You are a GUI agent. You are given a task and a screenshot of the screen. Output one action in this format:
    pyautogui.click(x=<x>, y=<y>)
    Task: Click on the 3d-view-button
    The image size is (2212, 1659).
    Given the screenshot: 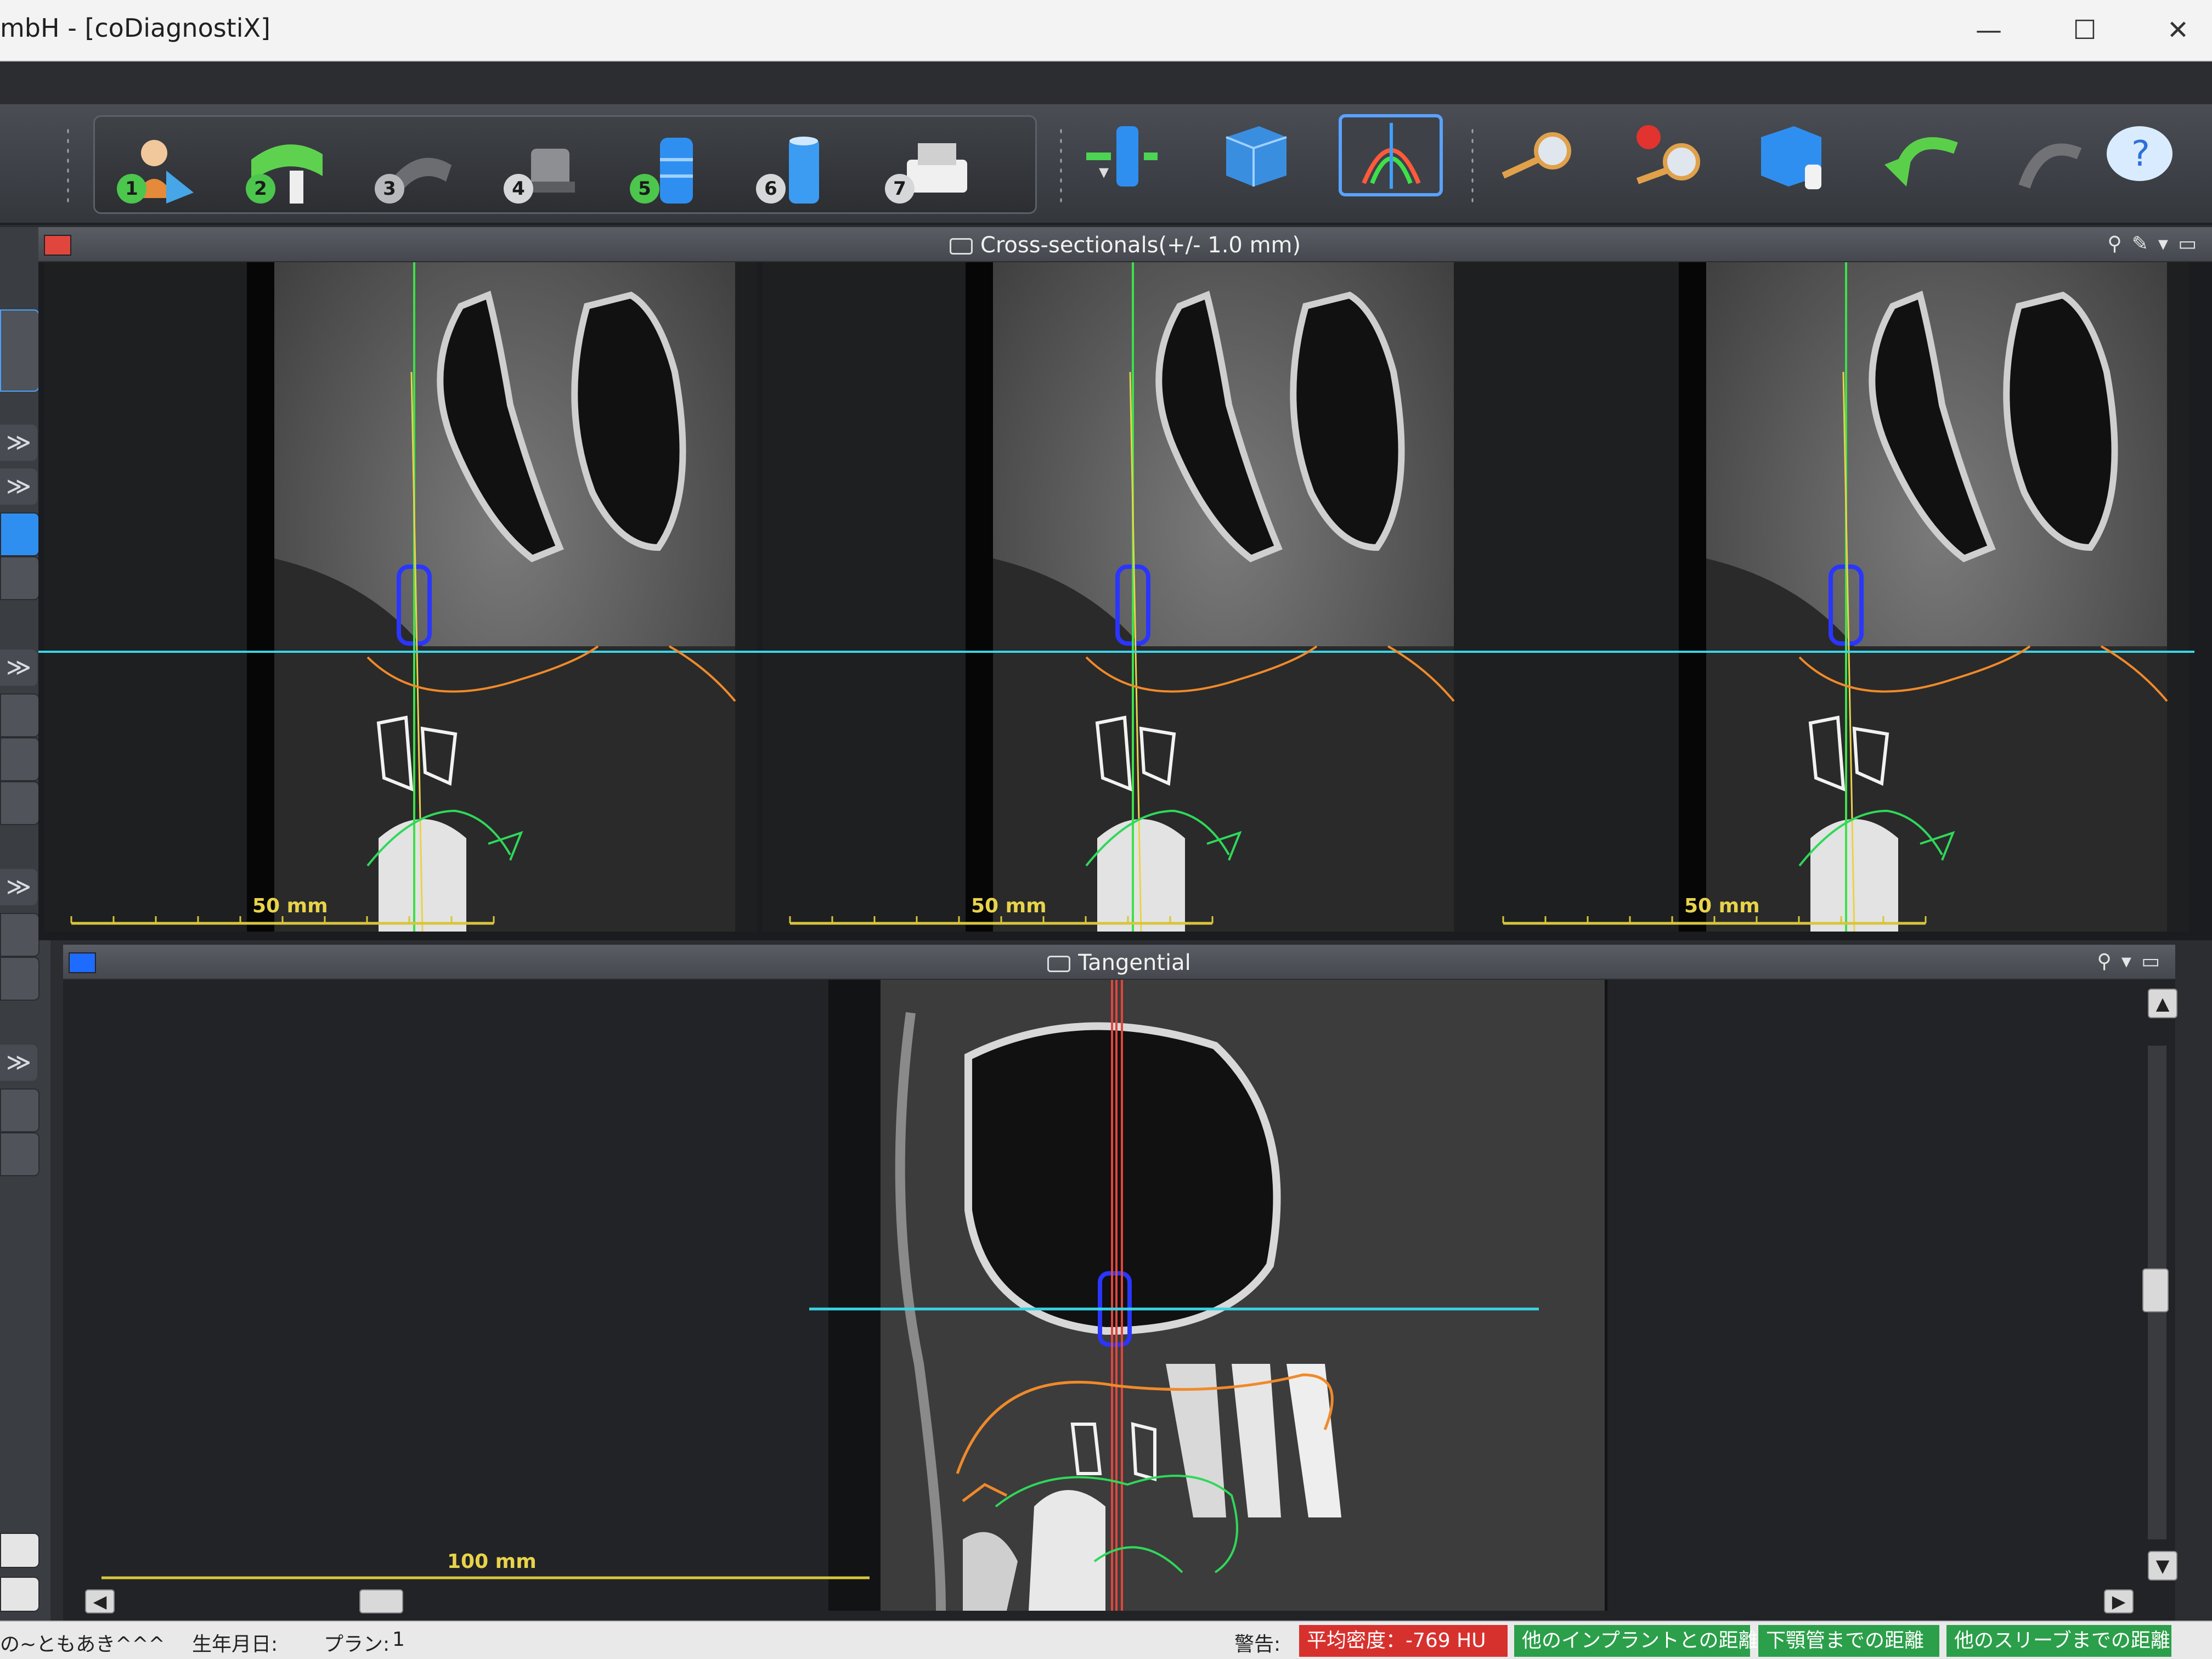 What is the action you would take?
    pyautogui.click(x=1797, y=153)
    